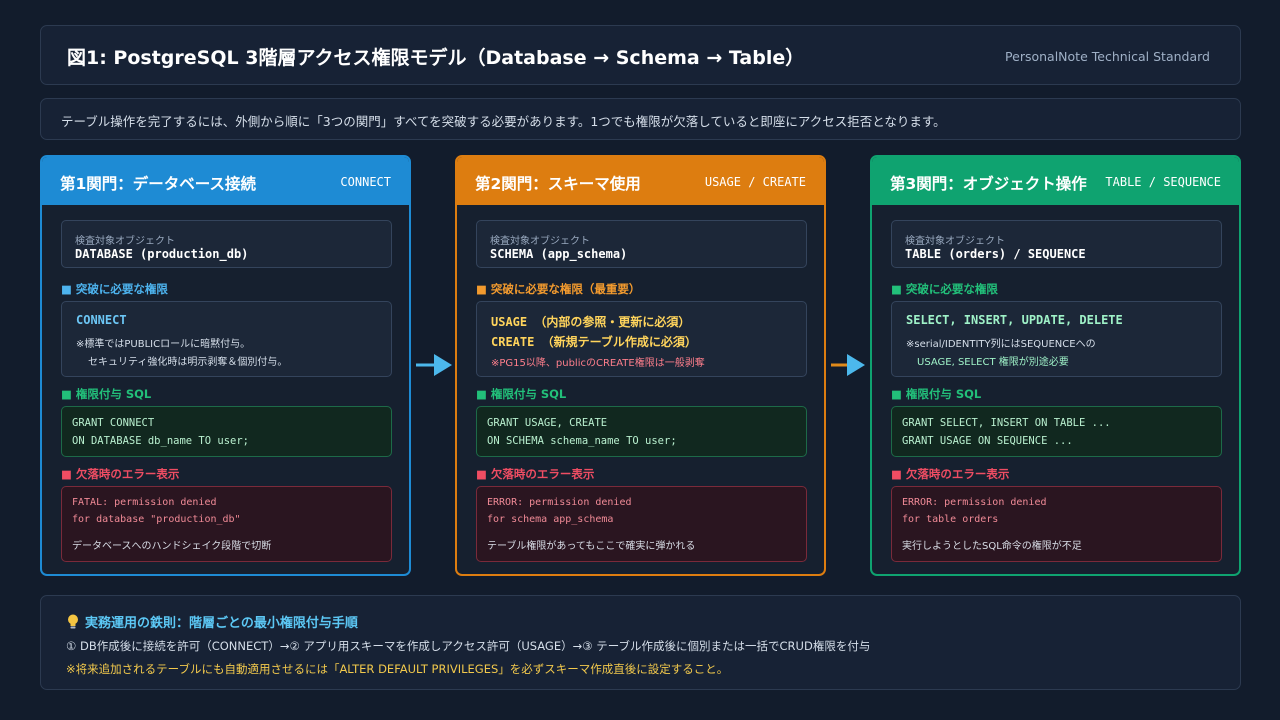 Image resolution: width=1280 pixels, height=720 pixels. Describe the element at coordinates (158, 184) in the screenshot. I see `gate-1-title: 第1関門：データベース接続` at that location.